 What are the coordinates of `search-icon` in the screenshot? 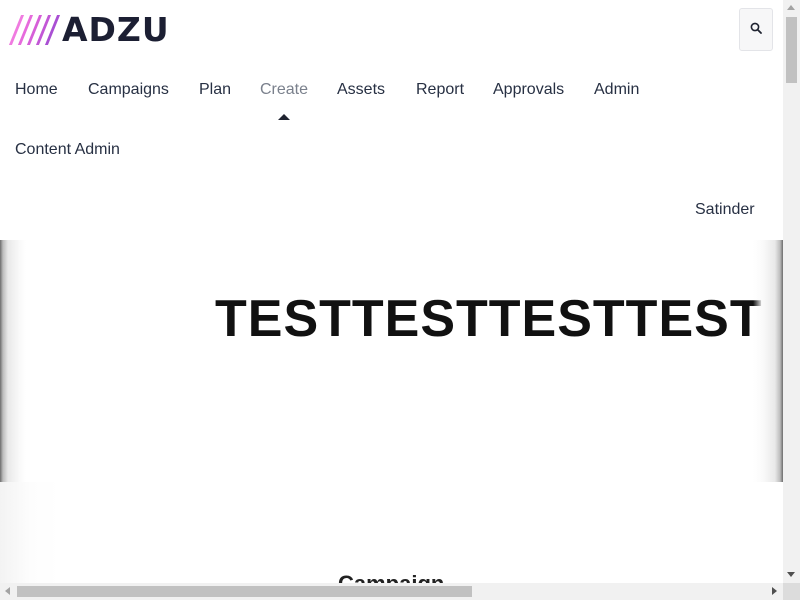 It's located at (756, 30).